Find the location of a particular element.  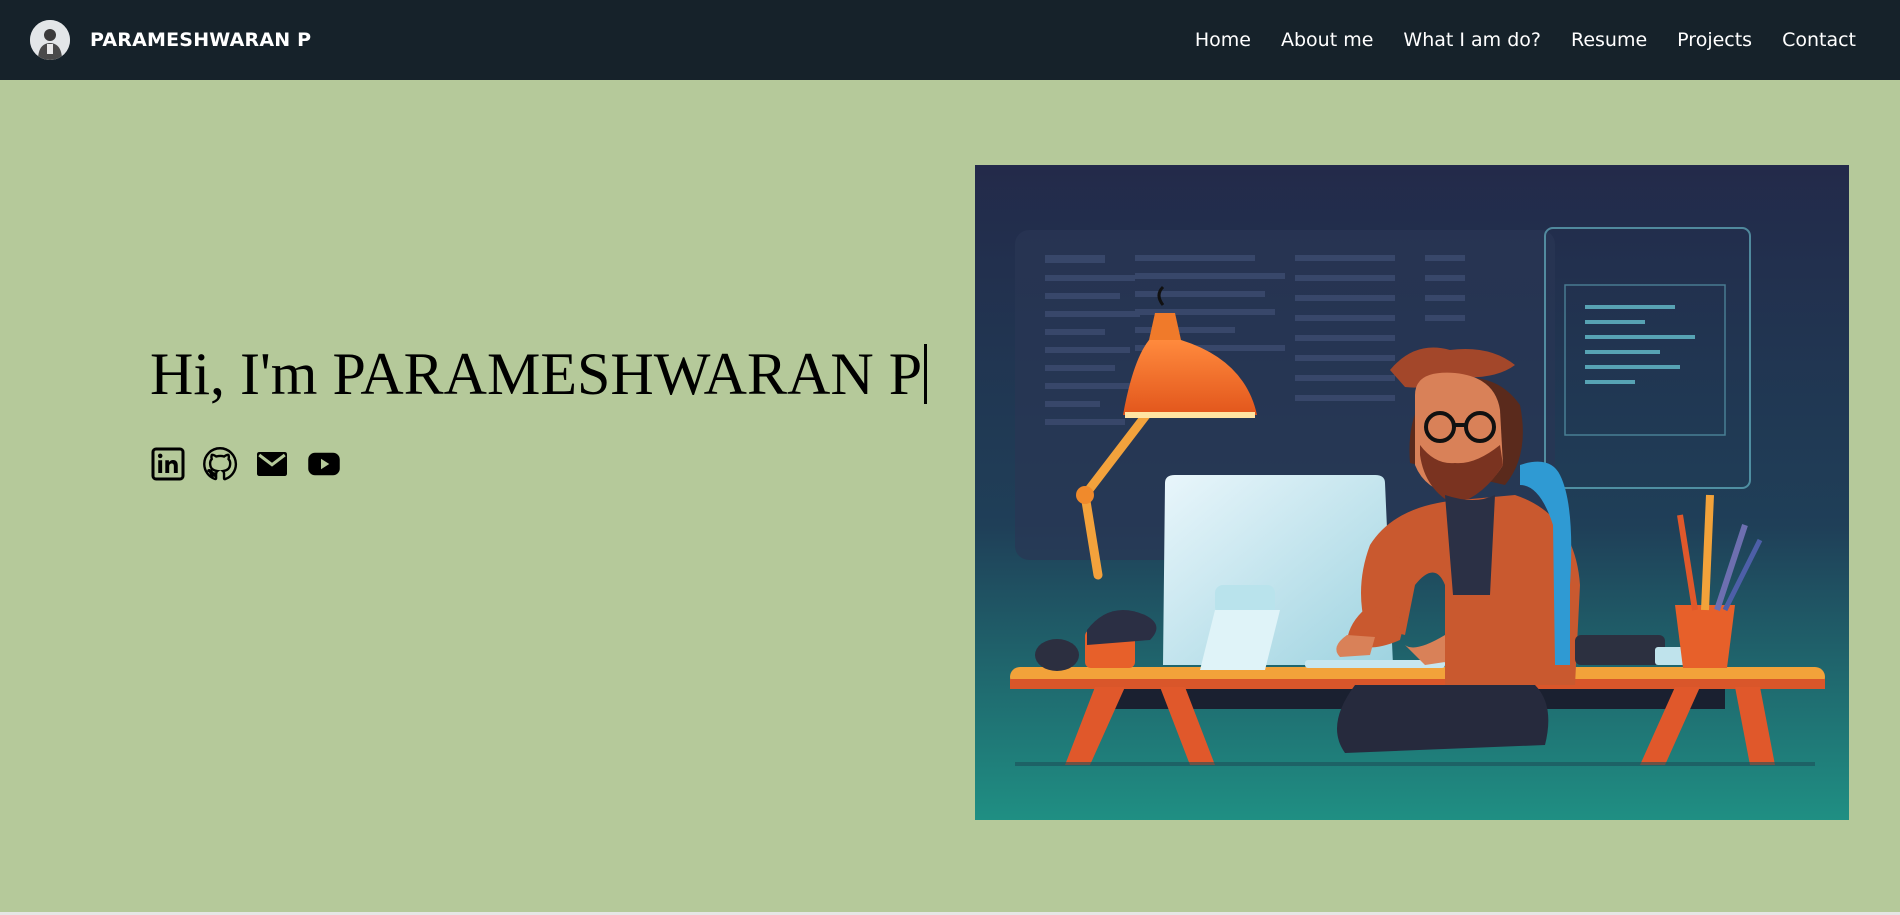

typing-cursor is located at coordinates (926, 374).